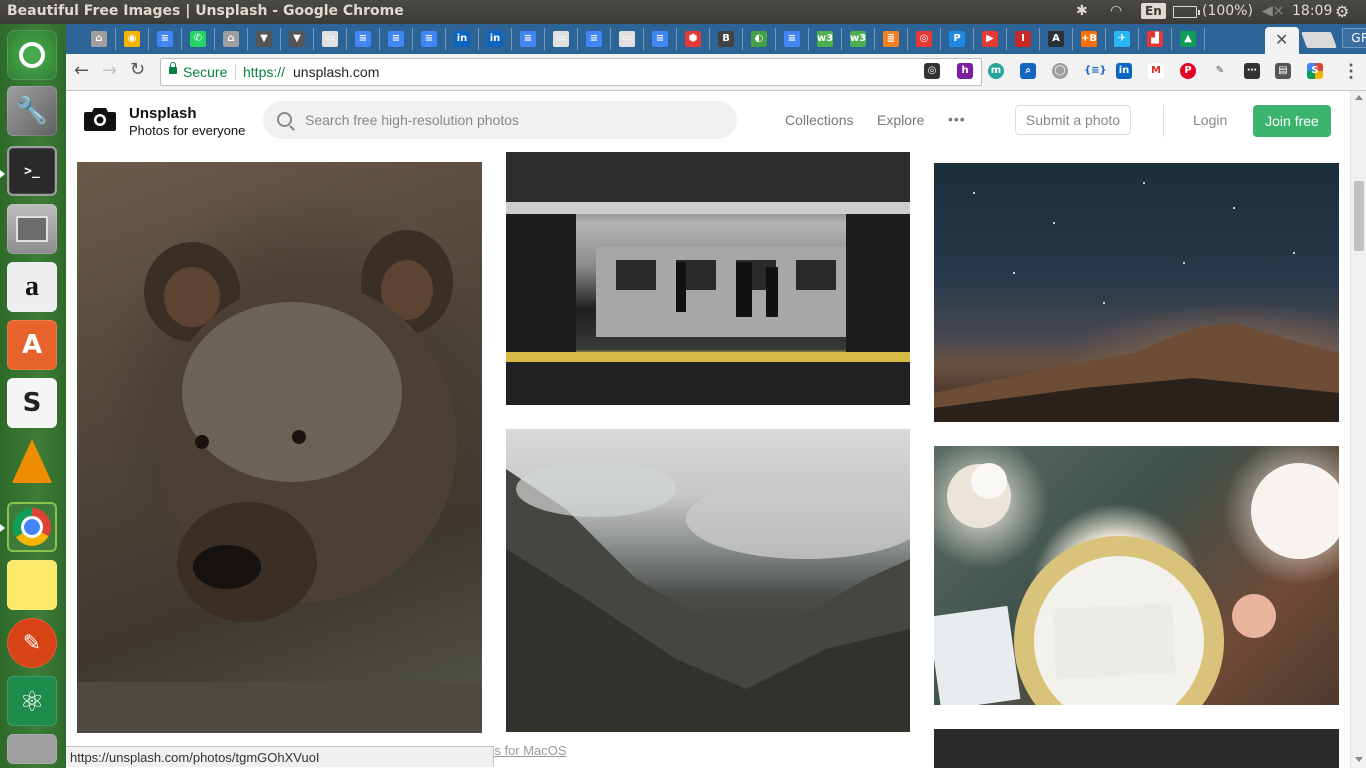 The width and height of the screenshot is (1366, 768). Describe the element at coordinates (1312, 11) in the screenshot. I see `clock: 18:09` at that location.